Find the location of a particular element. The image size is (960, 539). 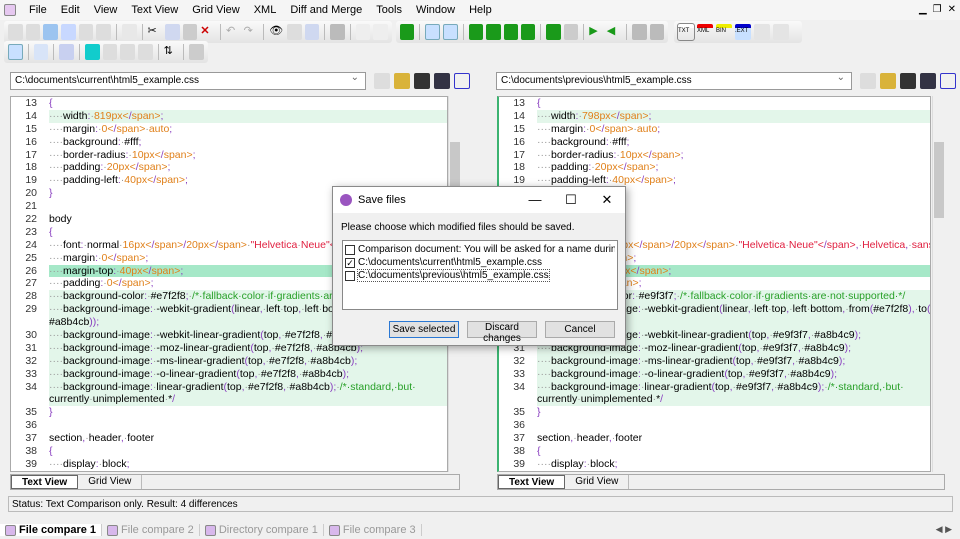

prev-diff-icon is located at coordinates (493, 32).